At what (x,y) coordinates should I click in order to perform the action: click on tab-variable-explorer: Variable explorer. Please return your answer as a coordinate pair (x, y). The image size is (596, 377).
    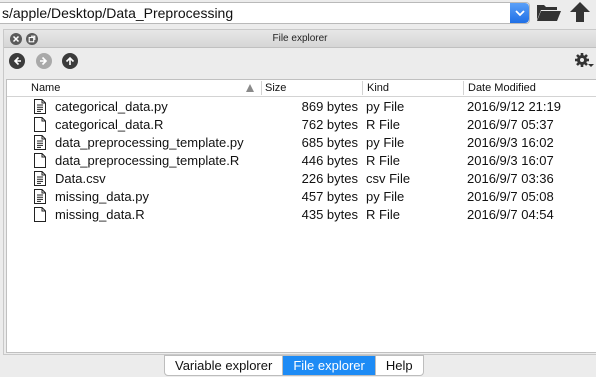
    Looking at the image, I should click on (224, 365).